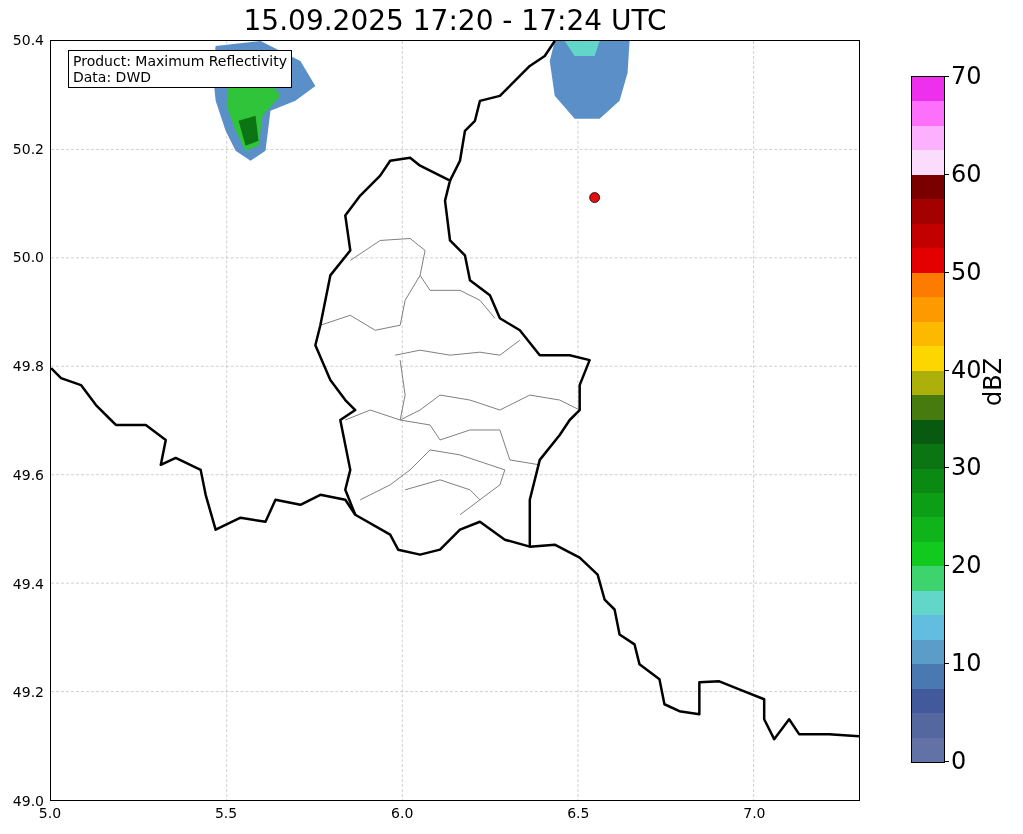 Image resolution: width=1023 pixels, height=834 pixels. What do you see at coordinates (28, 366) in the screenshot?
I see `y-axis-tick-label: 49.8` at bounding box center [28, 366].